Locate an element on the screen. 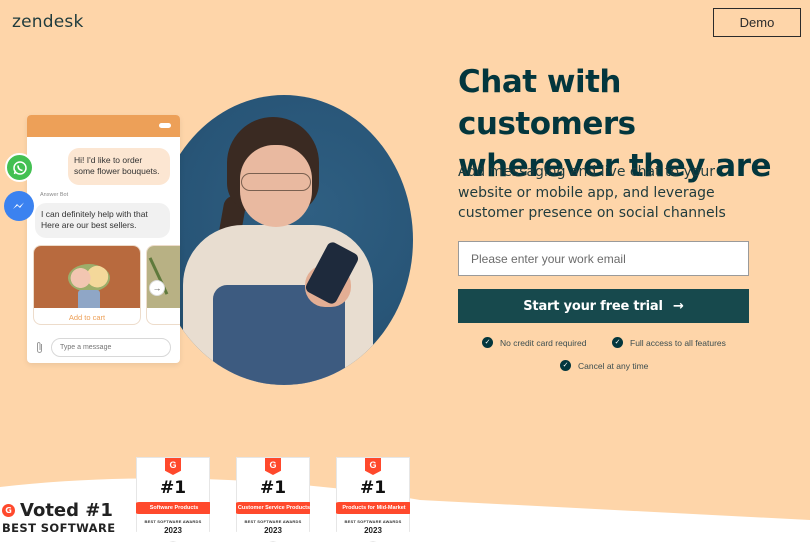 Image resolution: width=810 pixels, height=542 pixels. perk-item: ✓ Cancel at any time is located at coordinates (604, 365).